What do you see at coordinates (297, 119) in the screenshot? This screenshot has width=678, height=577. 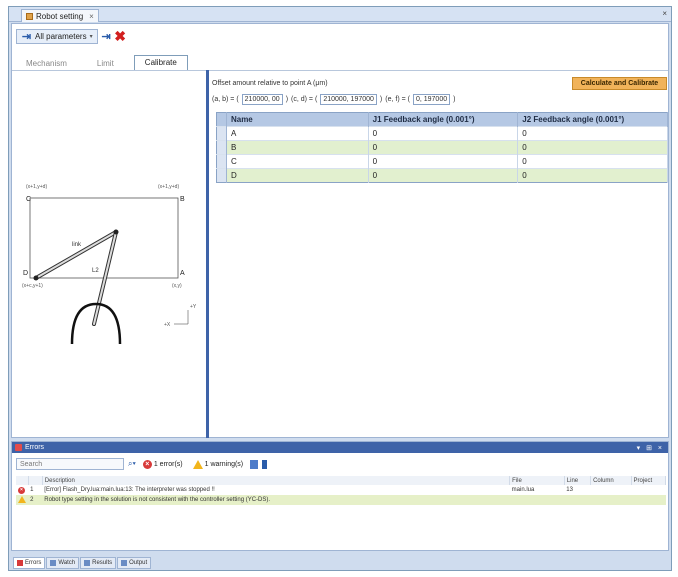 I see `col-name-header: Name` at bounding box center [297, 119].